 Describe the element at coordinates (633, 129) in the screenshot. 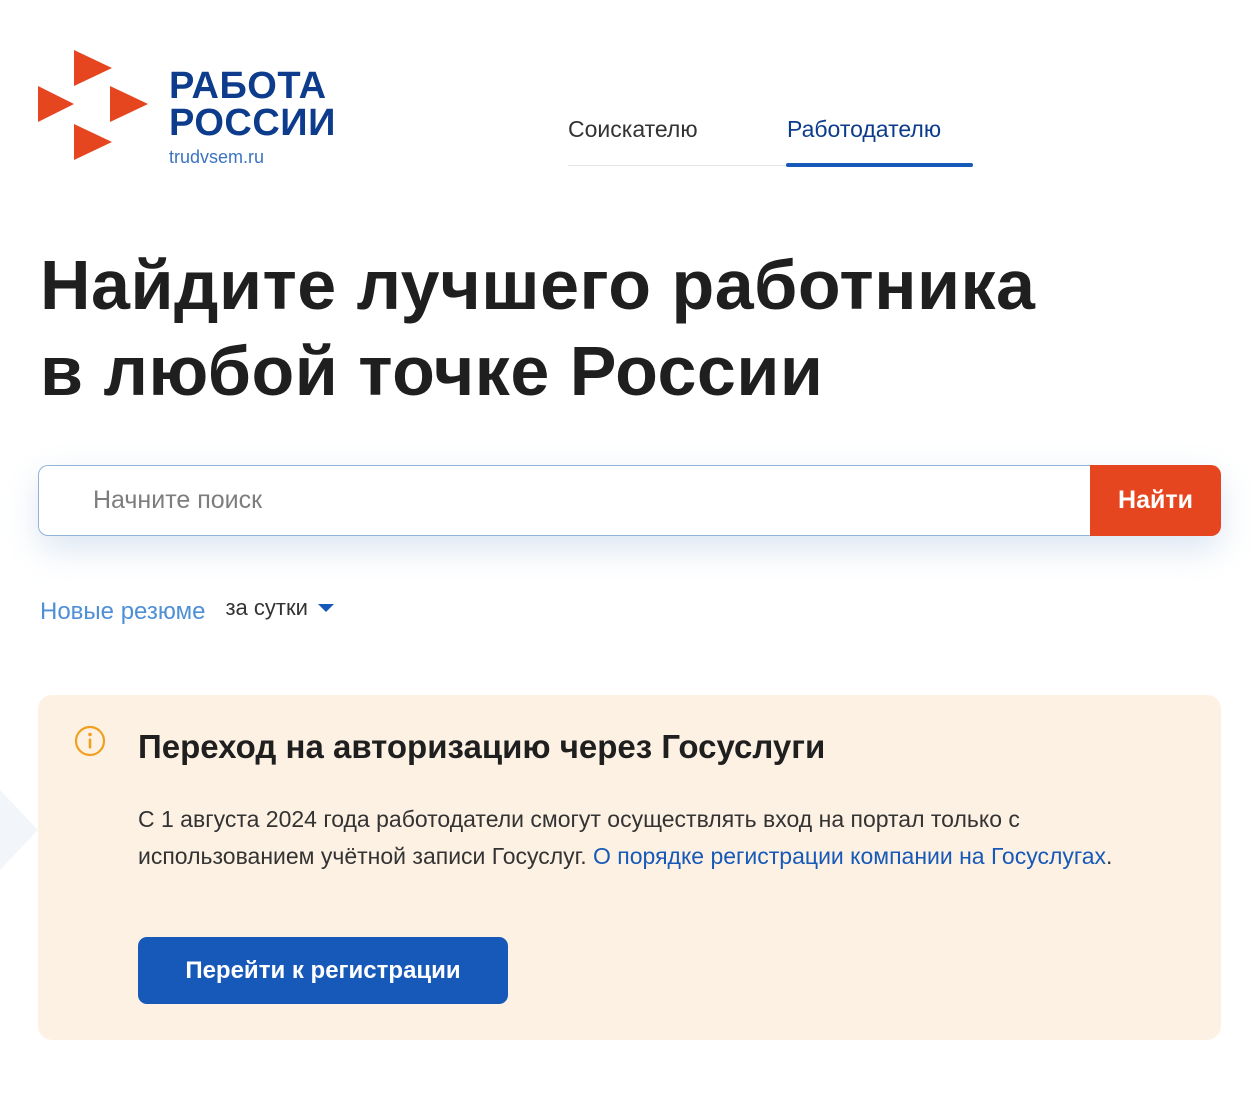

I see `tab-job-seeker: Соискателю` at that location.